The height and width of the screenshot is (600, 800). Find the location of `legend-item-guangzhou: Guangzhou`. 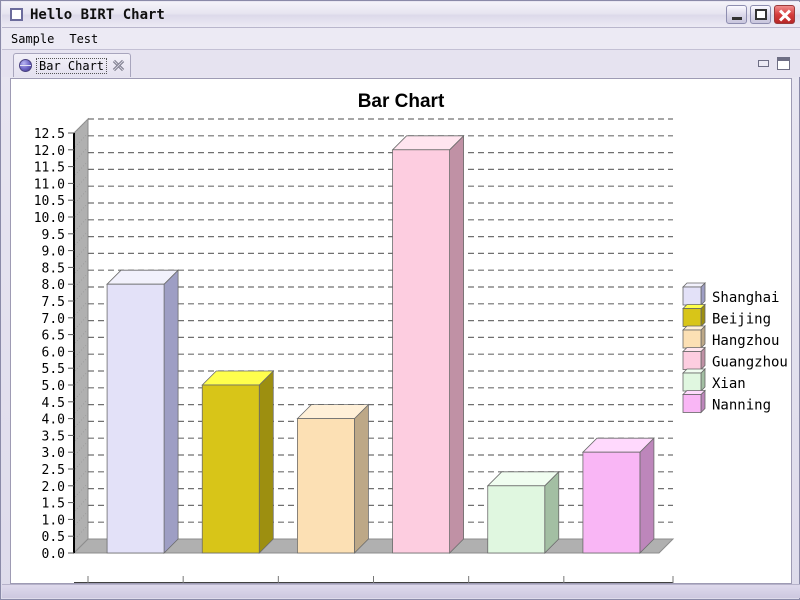

legend-item-guangzhou: Guangzhou is located at coordinates (735, 358).